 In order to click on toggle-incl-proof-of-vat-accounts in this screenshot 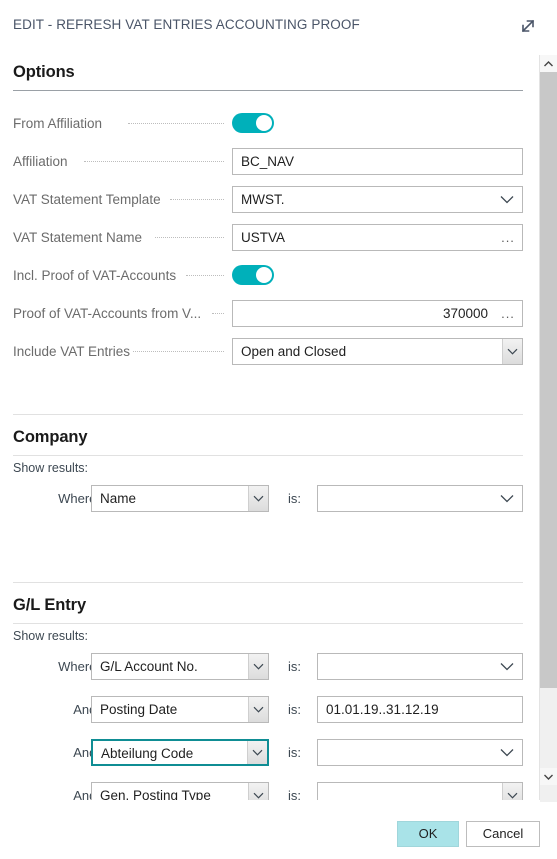, I will do `click(253, 275)`.